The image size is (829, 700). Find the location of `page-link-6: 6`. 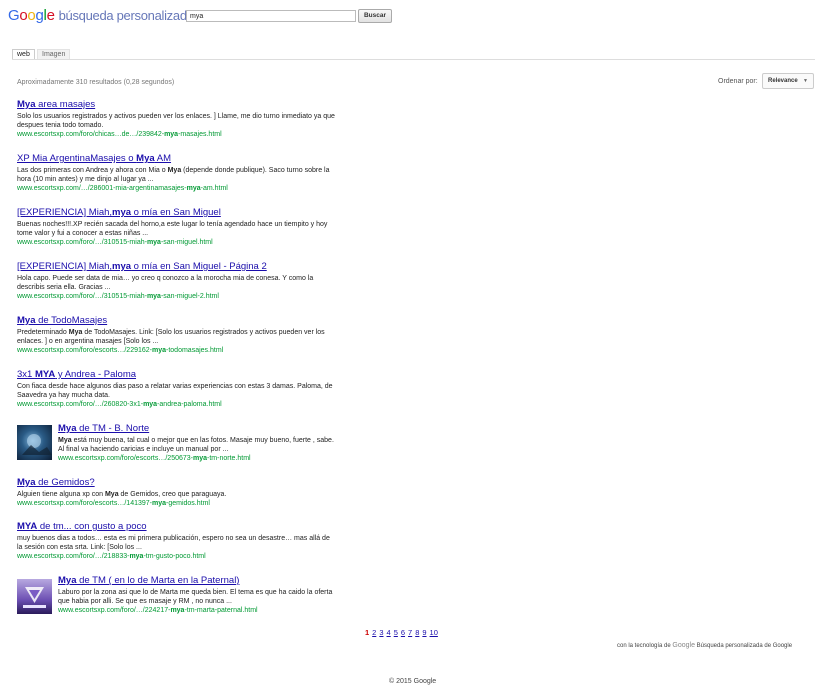

page-link-6: 6 is located at coordinates (403, 632).